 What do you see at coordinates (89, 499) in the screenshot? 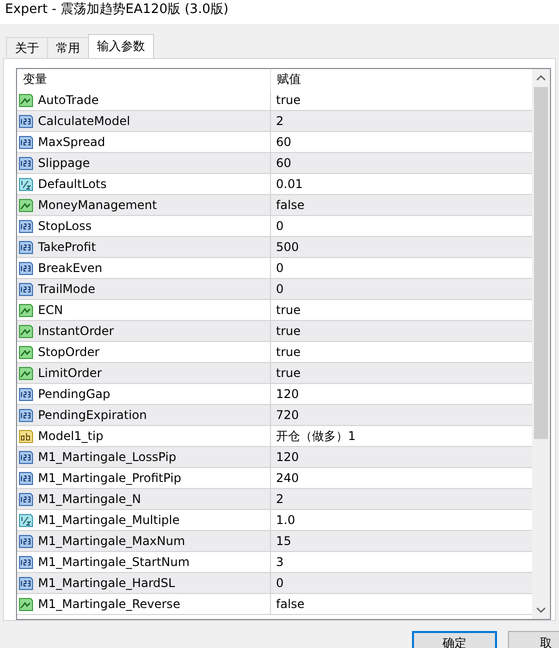
I see `parameter-name: M1_Martingale_N` at bounding box center [89, 499].